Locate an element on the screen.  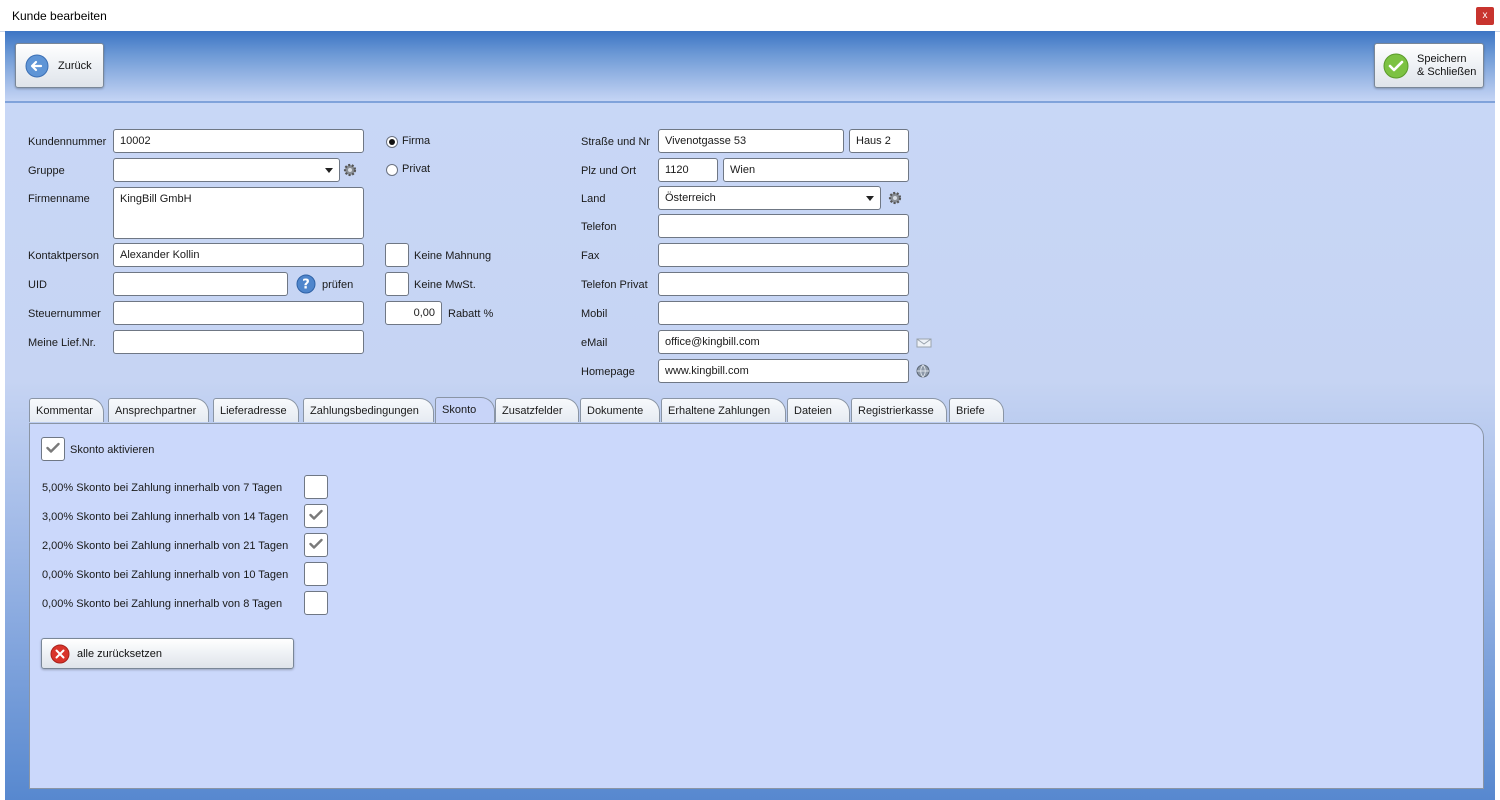
reset-all-button: alle zurücksetzen is located at coordinates (167, 653).